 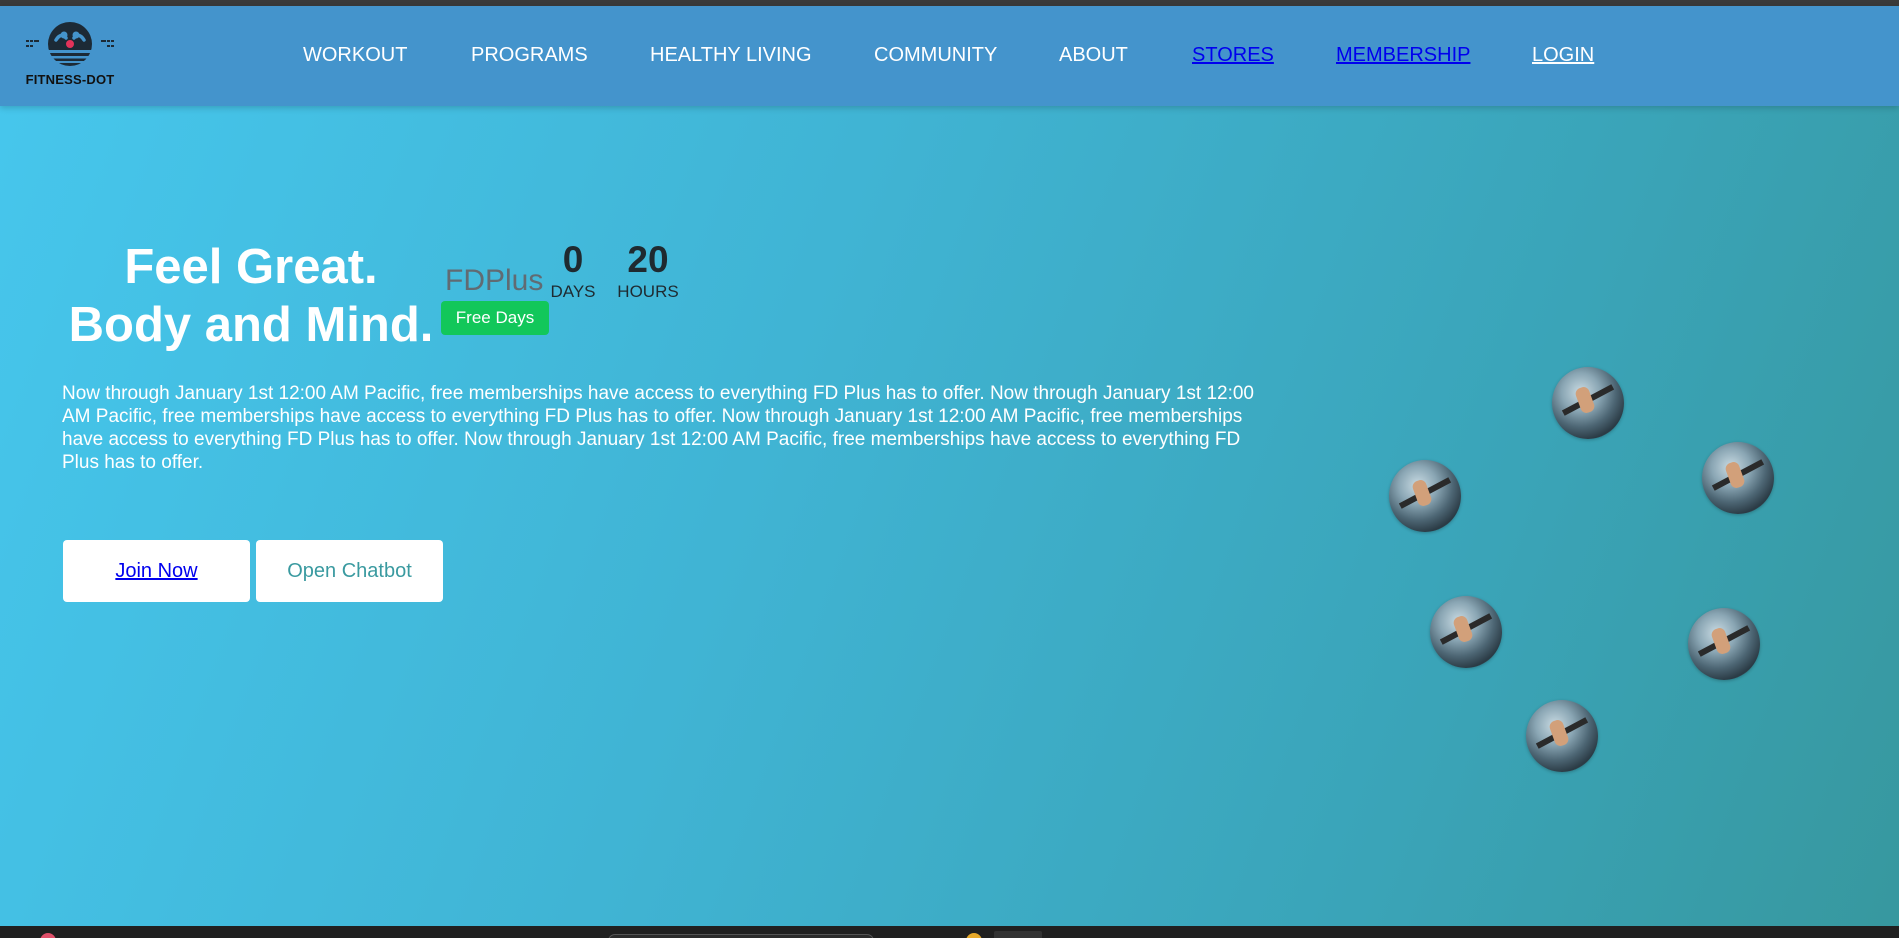 What do you see at coordinates (529, 55) in the screenshot?
I see `nav-programs: PROGRAMS` at bounding box center [529, 55].